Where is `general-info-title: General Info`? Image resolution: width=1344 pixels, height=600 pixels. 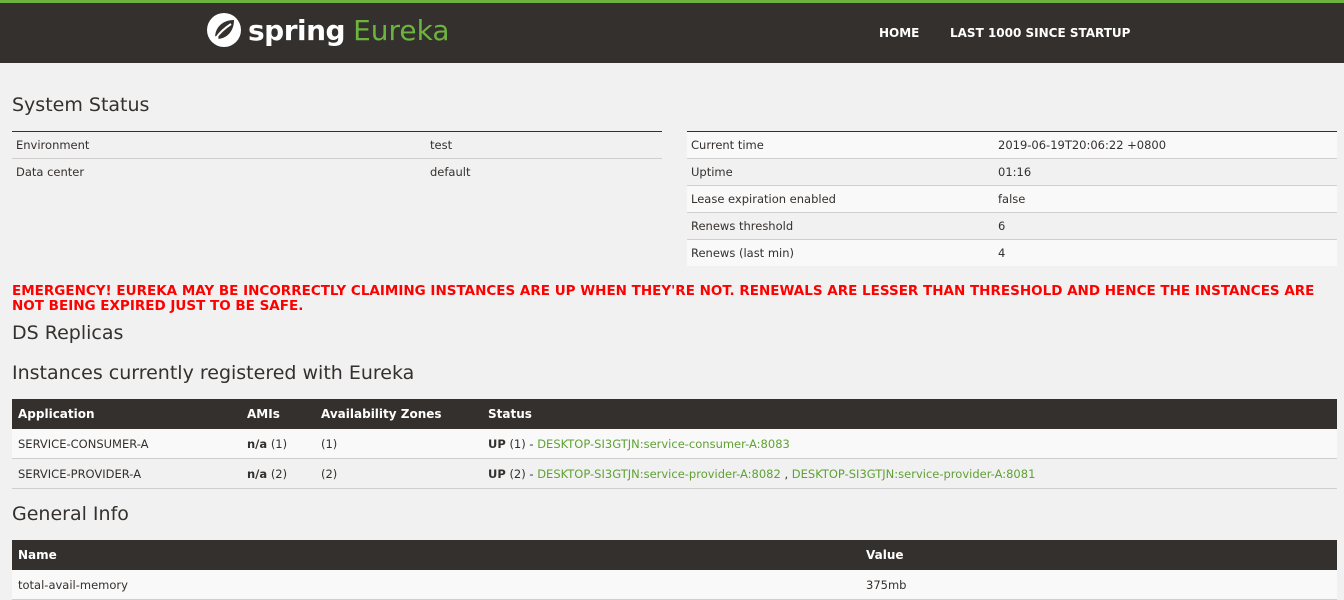 general-info-title: General Info is located at coordinates (70, 514).